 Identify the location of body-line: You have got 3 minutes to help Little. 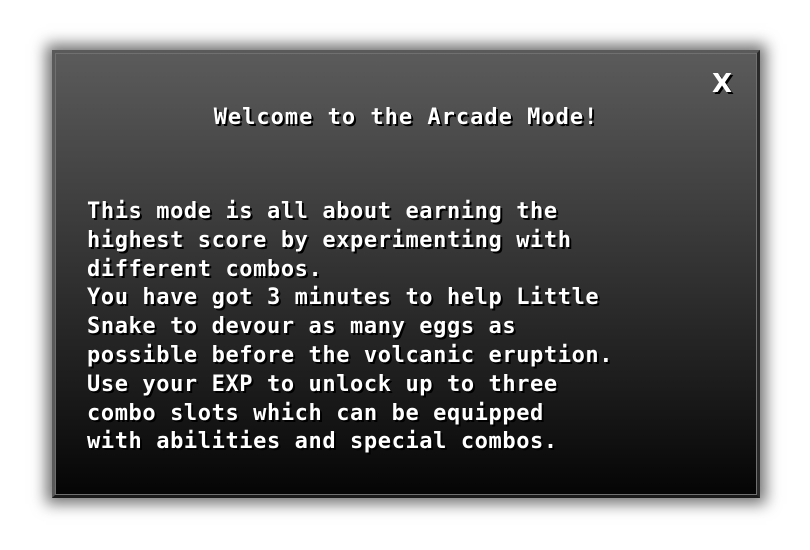
(343, 298).